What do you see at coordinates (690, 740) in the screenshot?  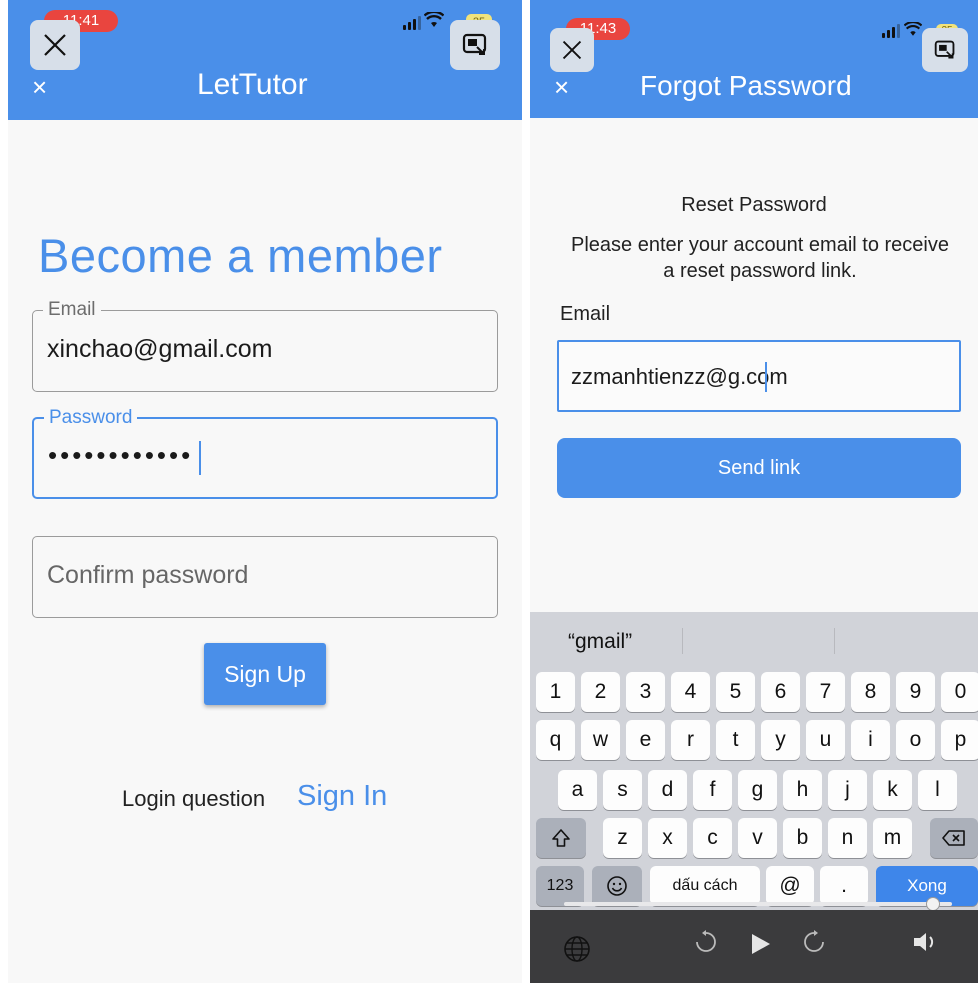 I see `key-r: r` at bounding box center [690, 740].